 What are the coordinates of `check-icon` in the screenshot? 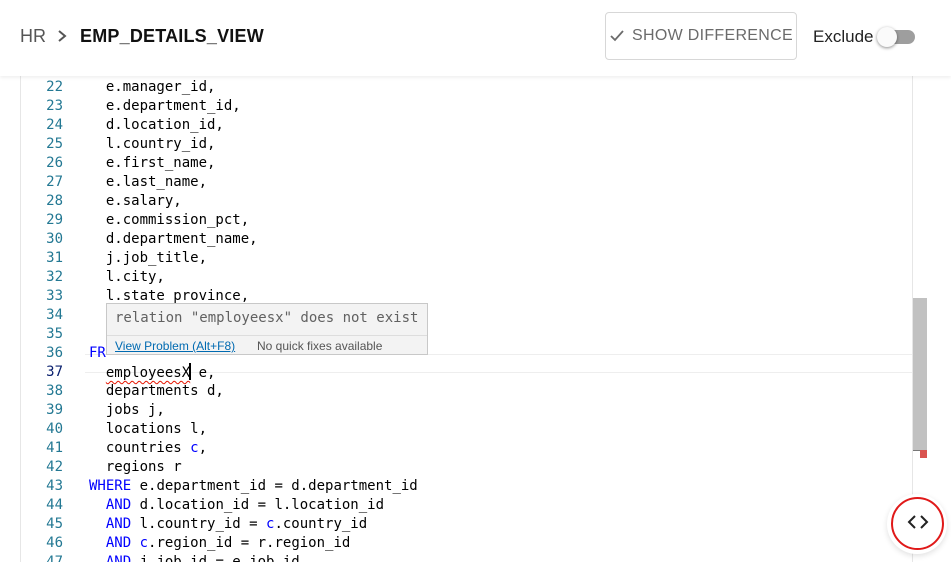 It's located at (617, 36).